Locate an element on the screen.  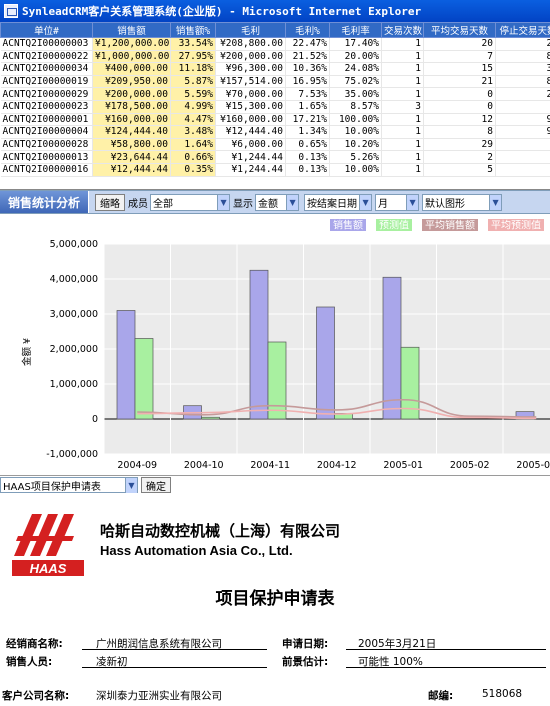
column-header: 销售额% is located at coordinates (193, 30).